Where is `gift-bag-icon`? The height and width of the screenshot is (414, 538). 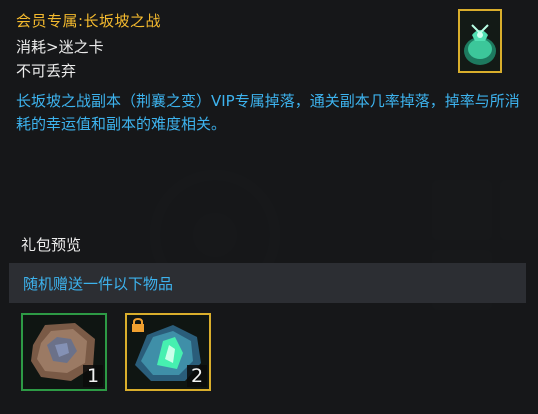
gift-bag-icon is located at coordinates (480, 41).